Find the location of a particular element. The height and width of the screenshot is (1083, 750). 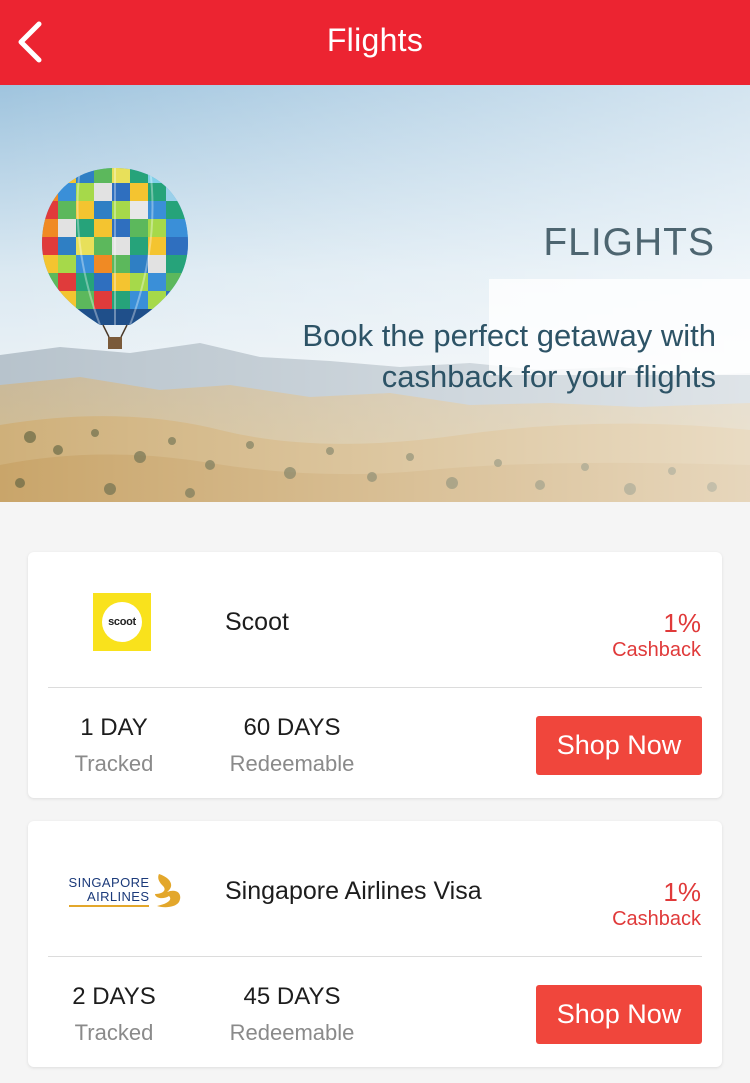

sia-logo-line1: SINGAPORE is located at coordinates (109, 882).